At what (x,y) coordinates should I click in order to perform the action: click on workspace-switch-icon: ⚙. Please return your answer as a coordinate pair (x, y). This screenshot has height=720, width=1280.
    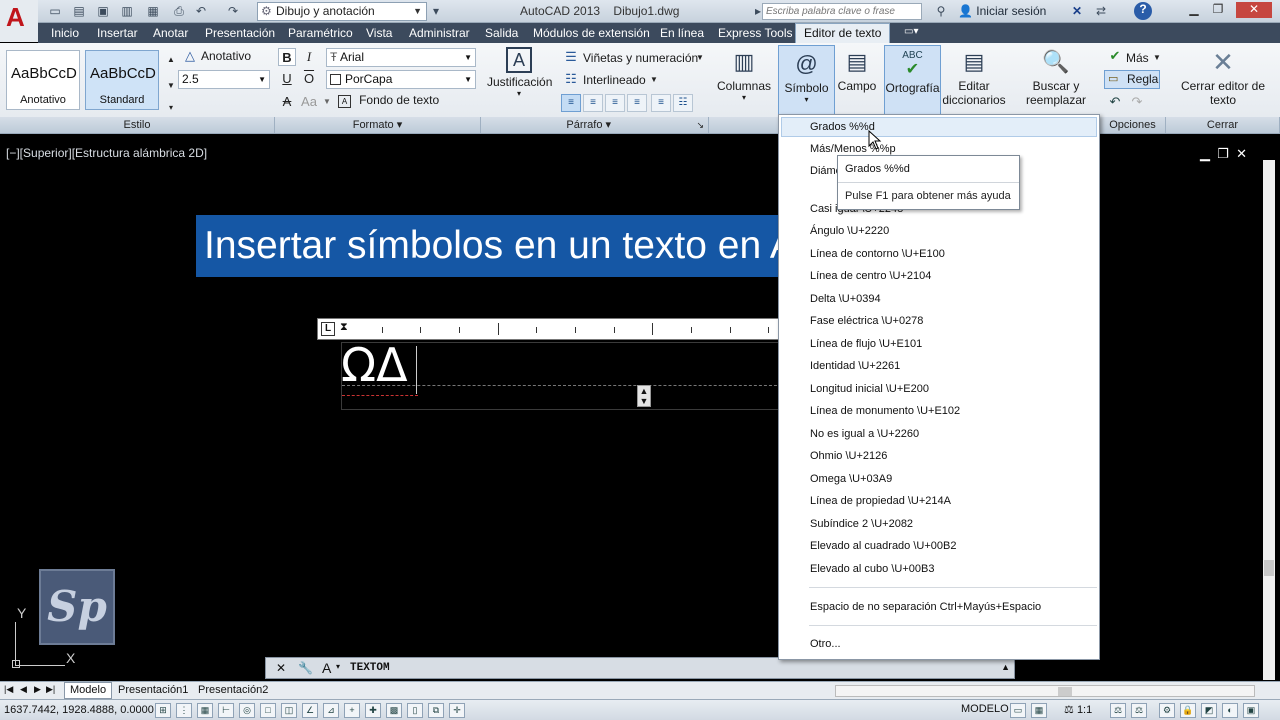
    Looking at the image, I should click on (1167, 710).